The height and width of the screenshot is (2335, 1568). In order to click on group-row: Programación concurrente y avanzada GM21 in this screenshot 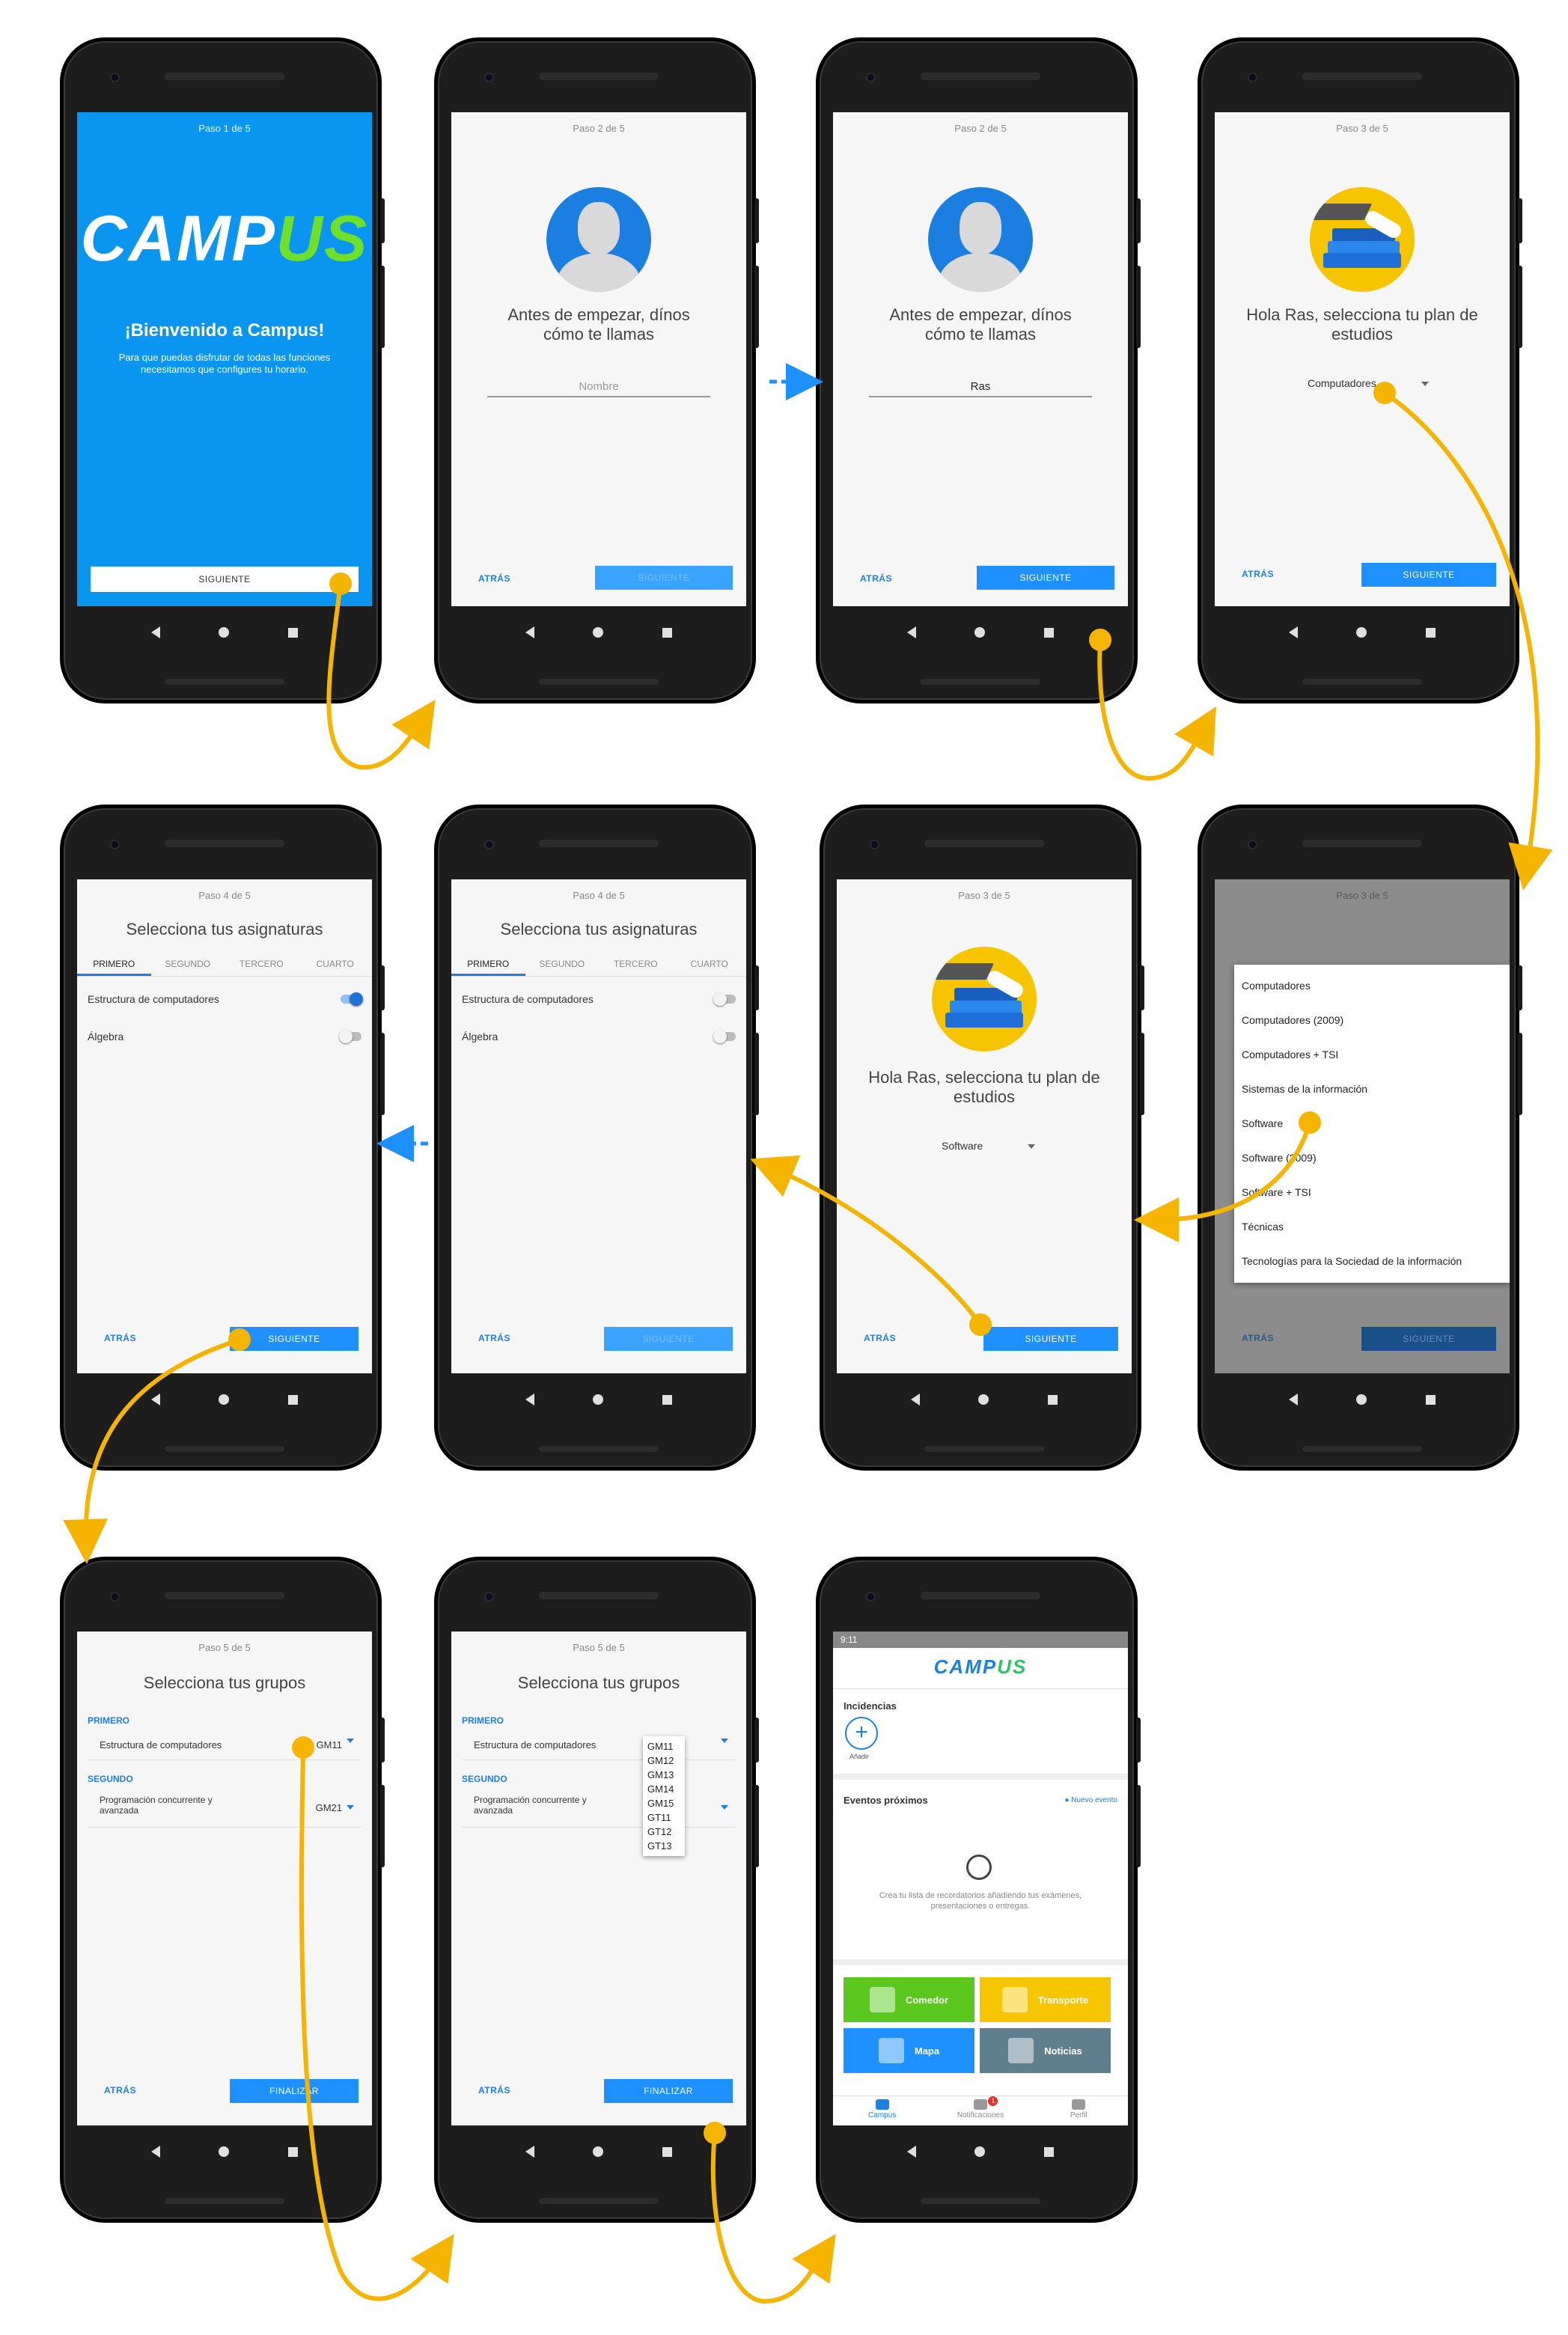, I will do `click(225, 1810)`.